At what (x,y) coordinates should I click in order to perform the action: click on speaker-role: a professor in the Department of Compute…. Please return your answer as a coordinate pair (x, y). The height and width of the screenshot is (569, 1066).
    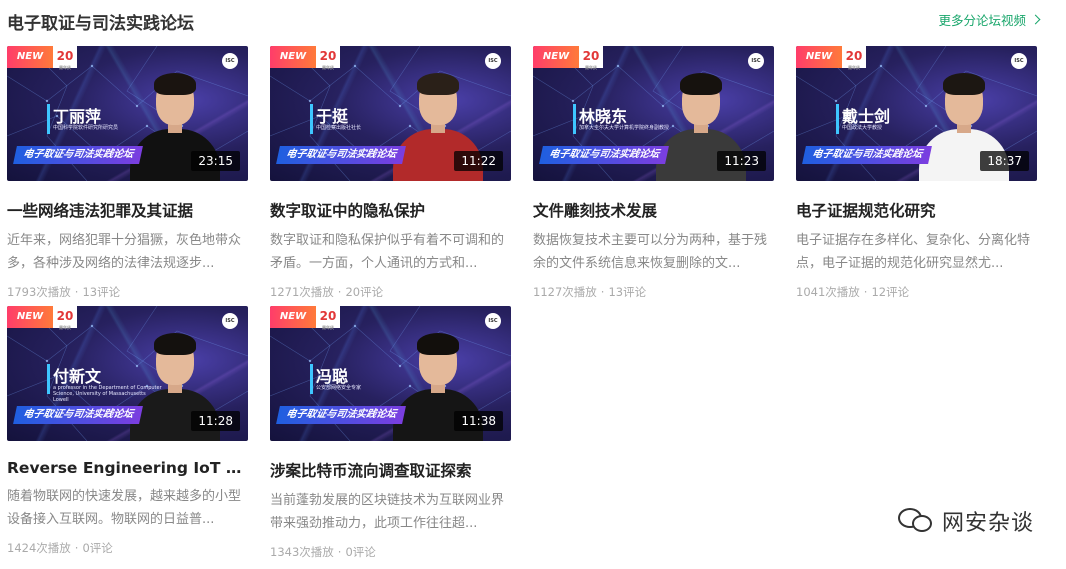
    Looking at the image, I should click on (107, 394).